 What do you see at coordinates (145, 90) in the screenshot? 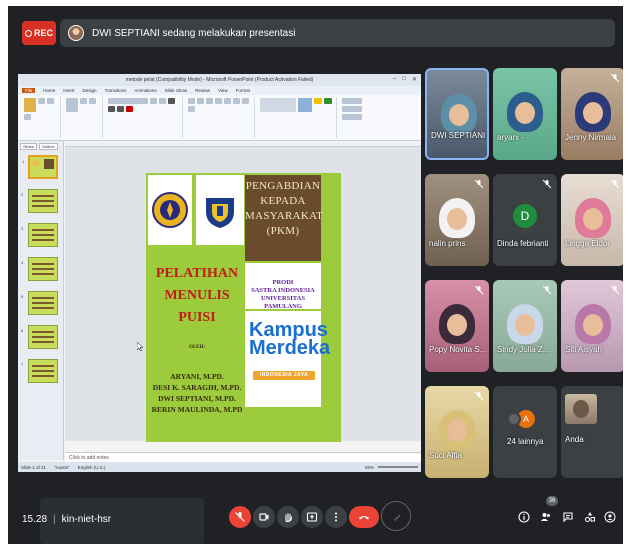
I see `tab-animations: Animations` at bounding box center [145, 90].